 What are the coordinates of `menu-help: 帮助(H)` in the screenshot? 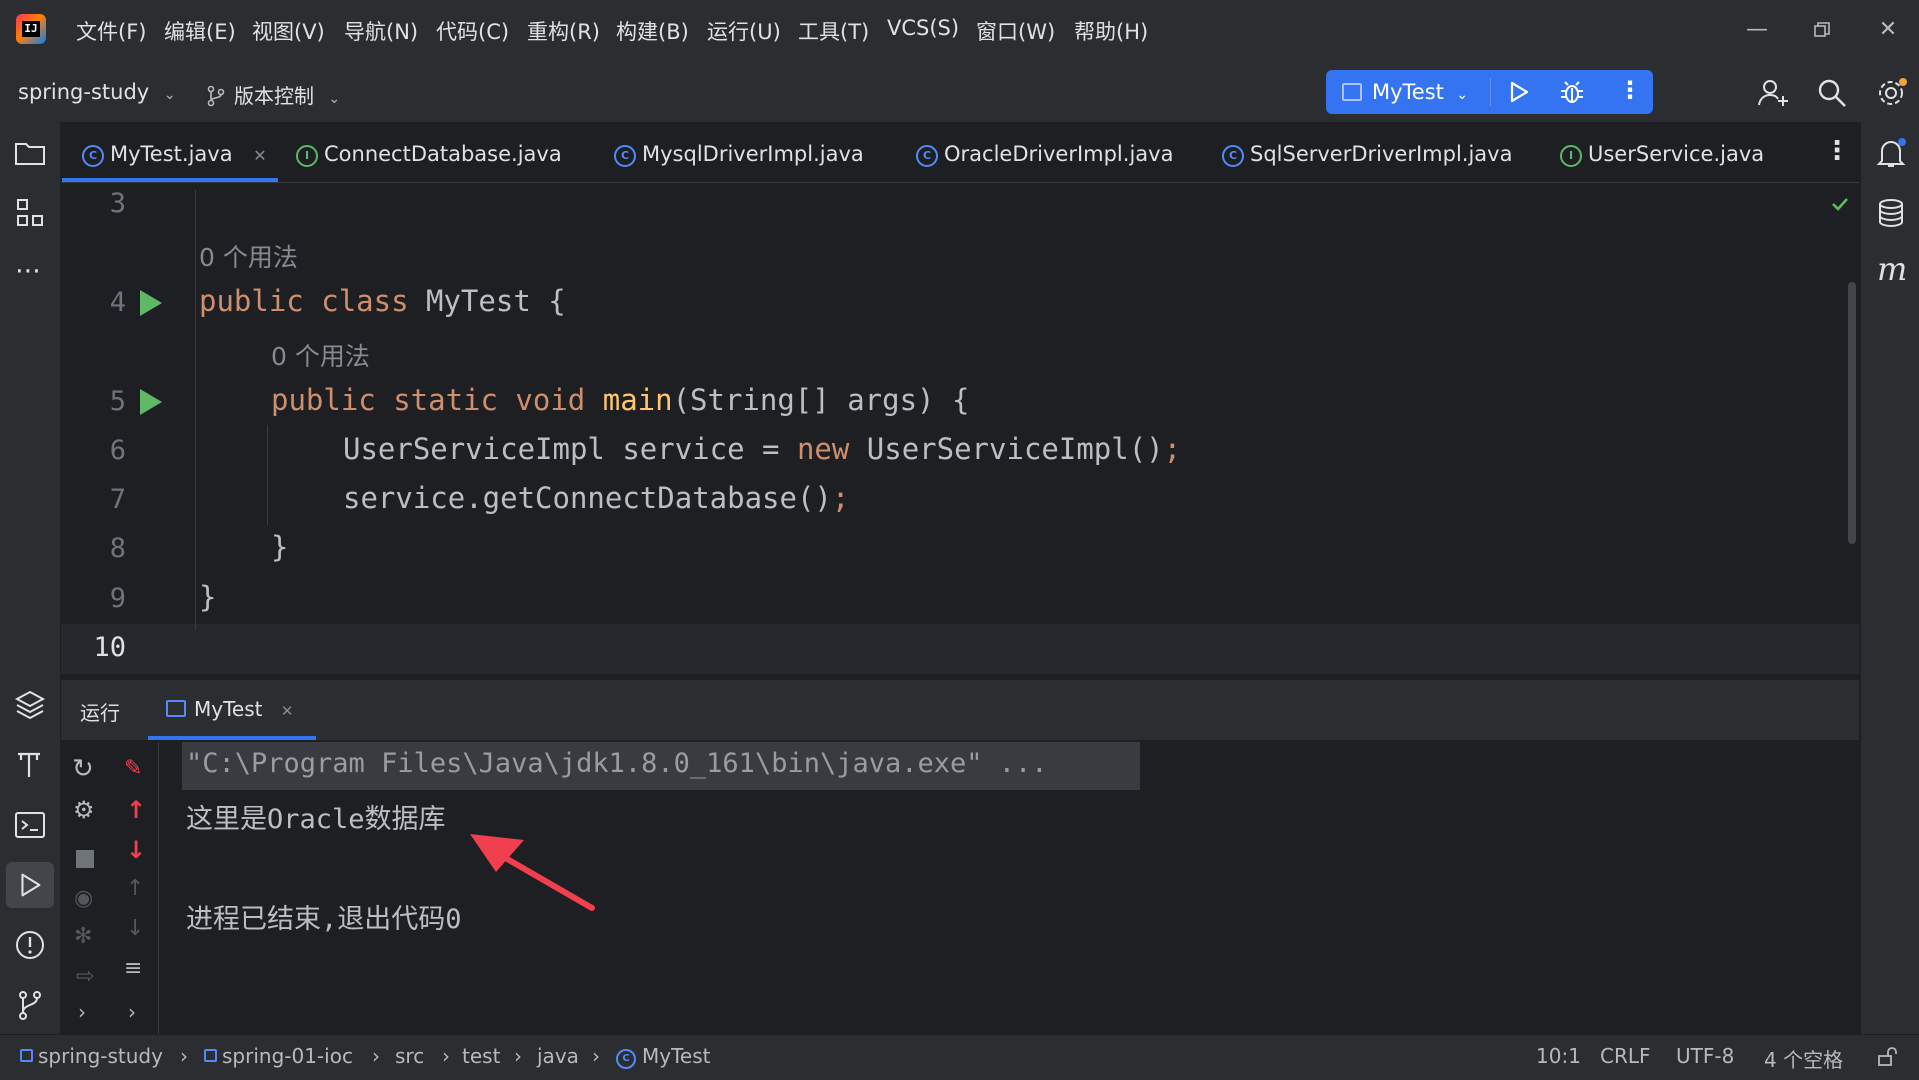 It's located at (1111, 31).